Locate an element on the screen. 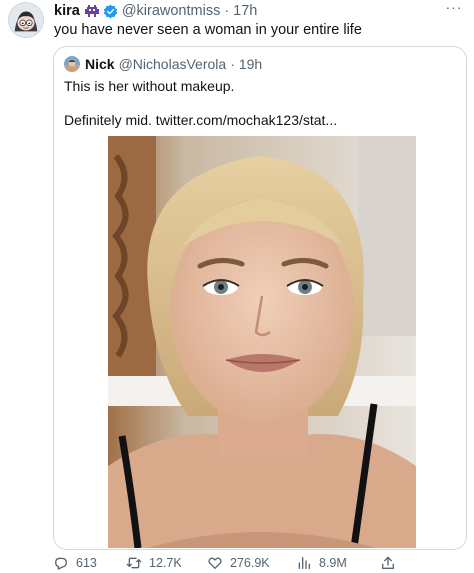 The height and width of the screenshot is (573, 474). quoted-tweet-header: Nick @NicholasVerola · 19h is located at coordinates (163, 64).